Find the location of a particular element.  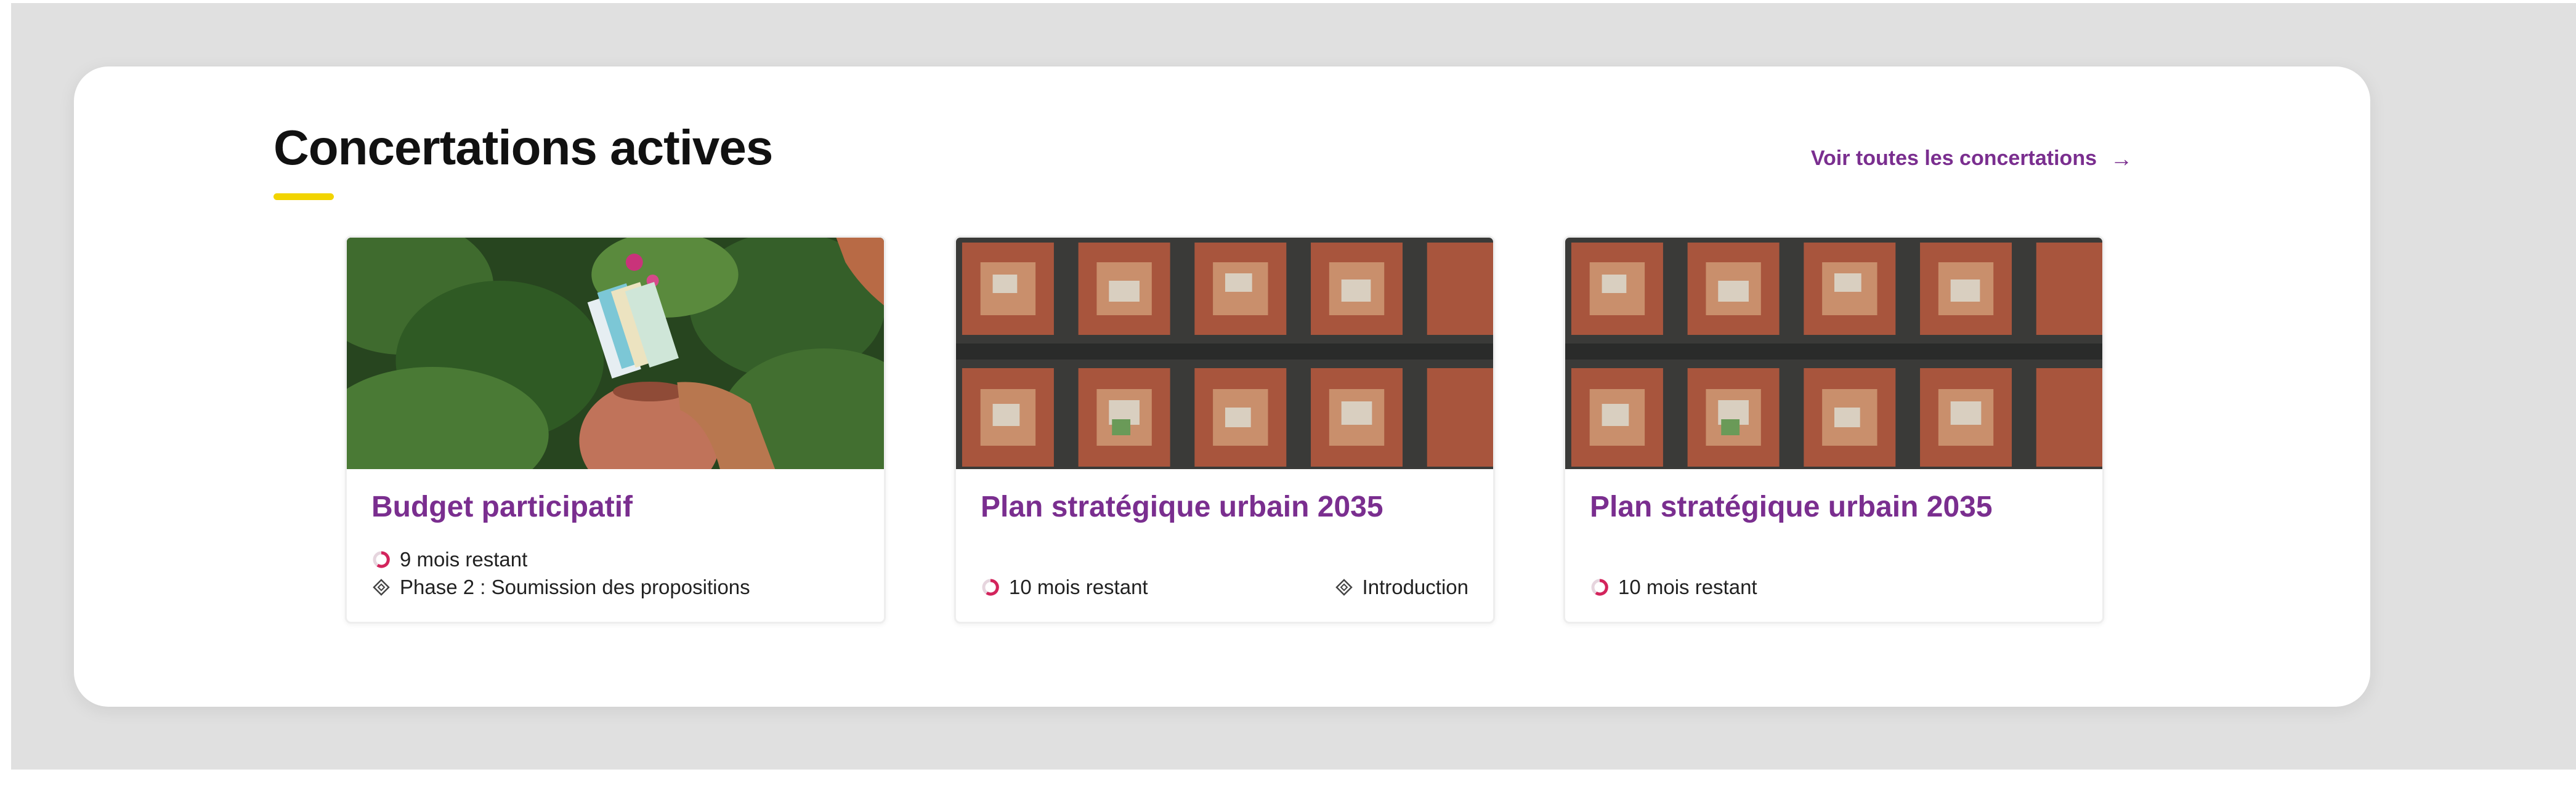

current-phase: Introduction is located at coordinates (1401, 587).